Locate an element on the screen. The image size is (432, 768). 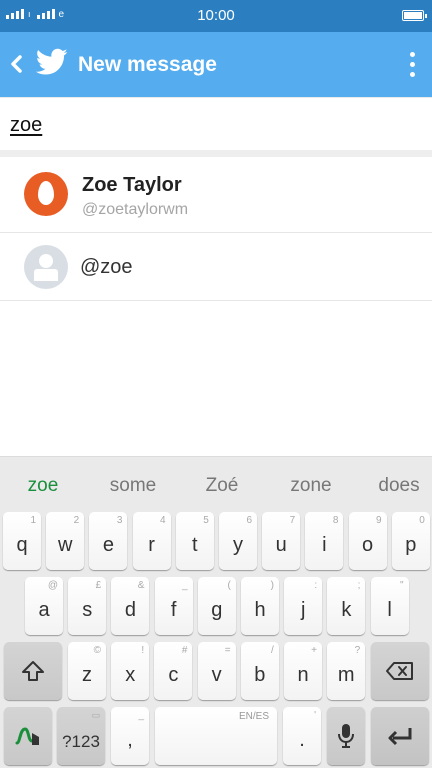
key-label: n is located at coordinates (303, 675).